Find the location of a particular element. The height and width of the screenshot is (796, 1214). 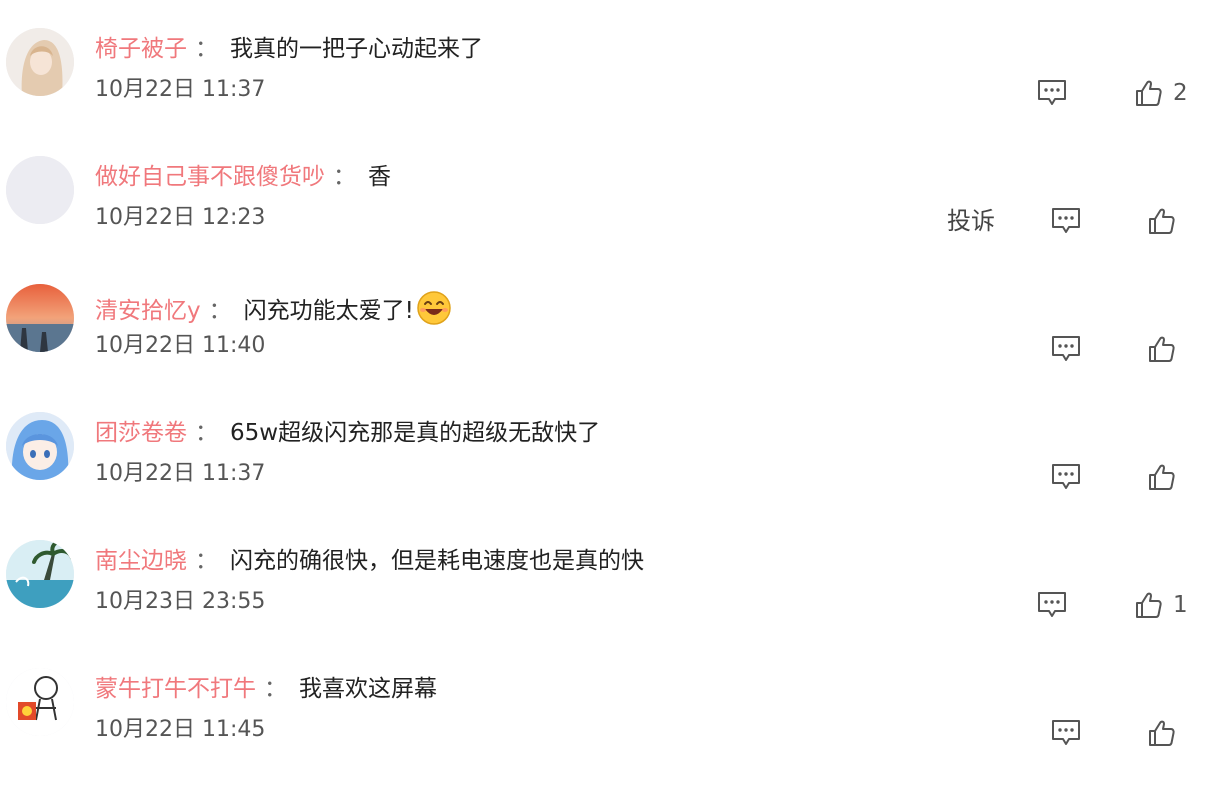

username: 南尘边晓 is located at coordinates (141, 561).